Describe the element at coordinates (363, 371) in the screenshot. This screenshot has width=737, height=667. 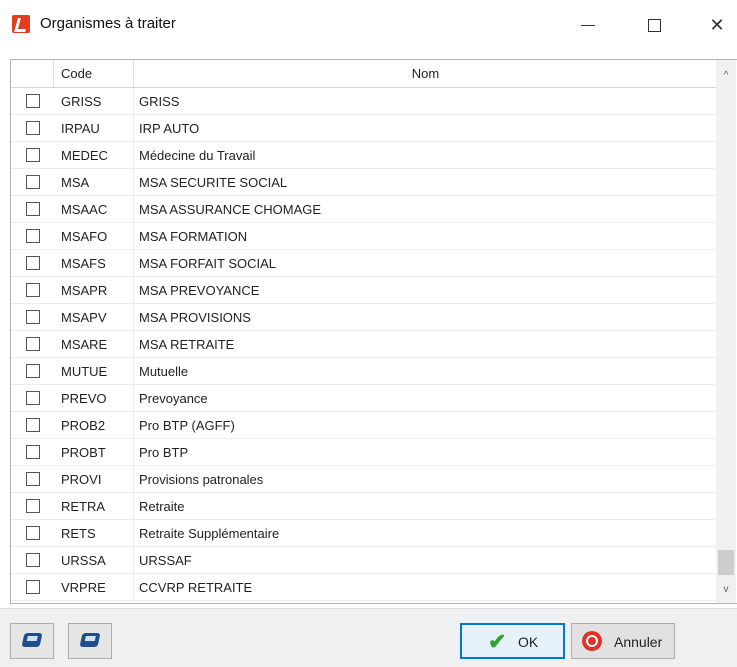
I see `table-row: MUTUE Mutuelle` at that location.